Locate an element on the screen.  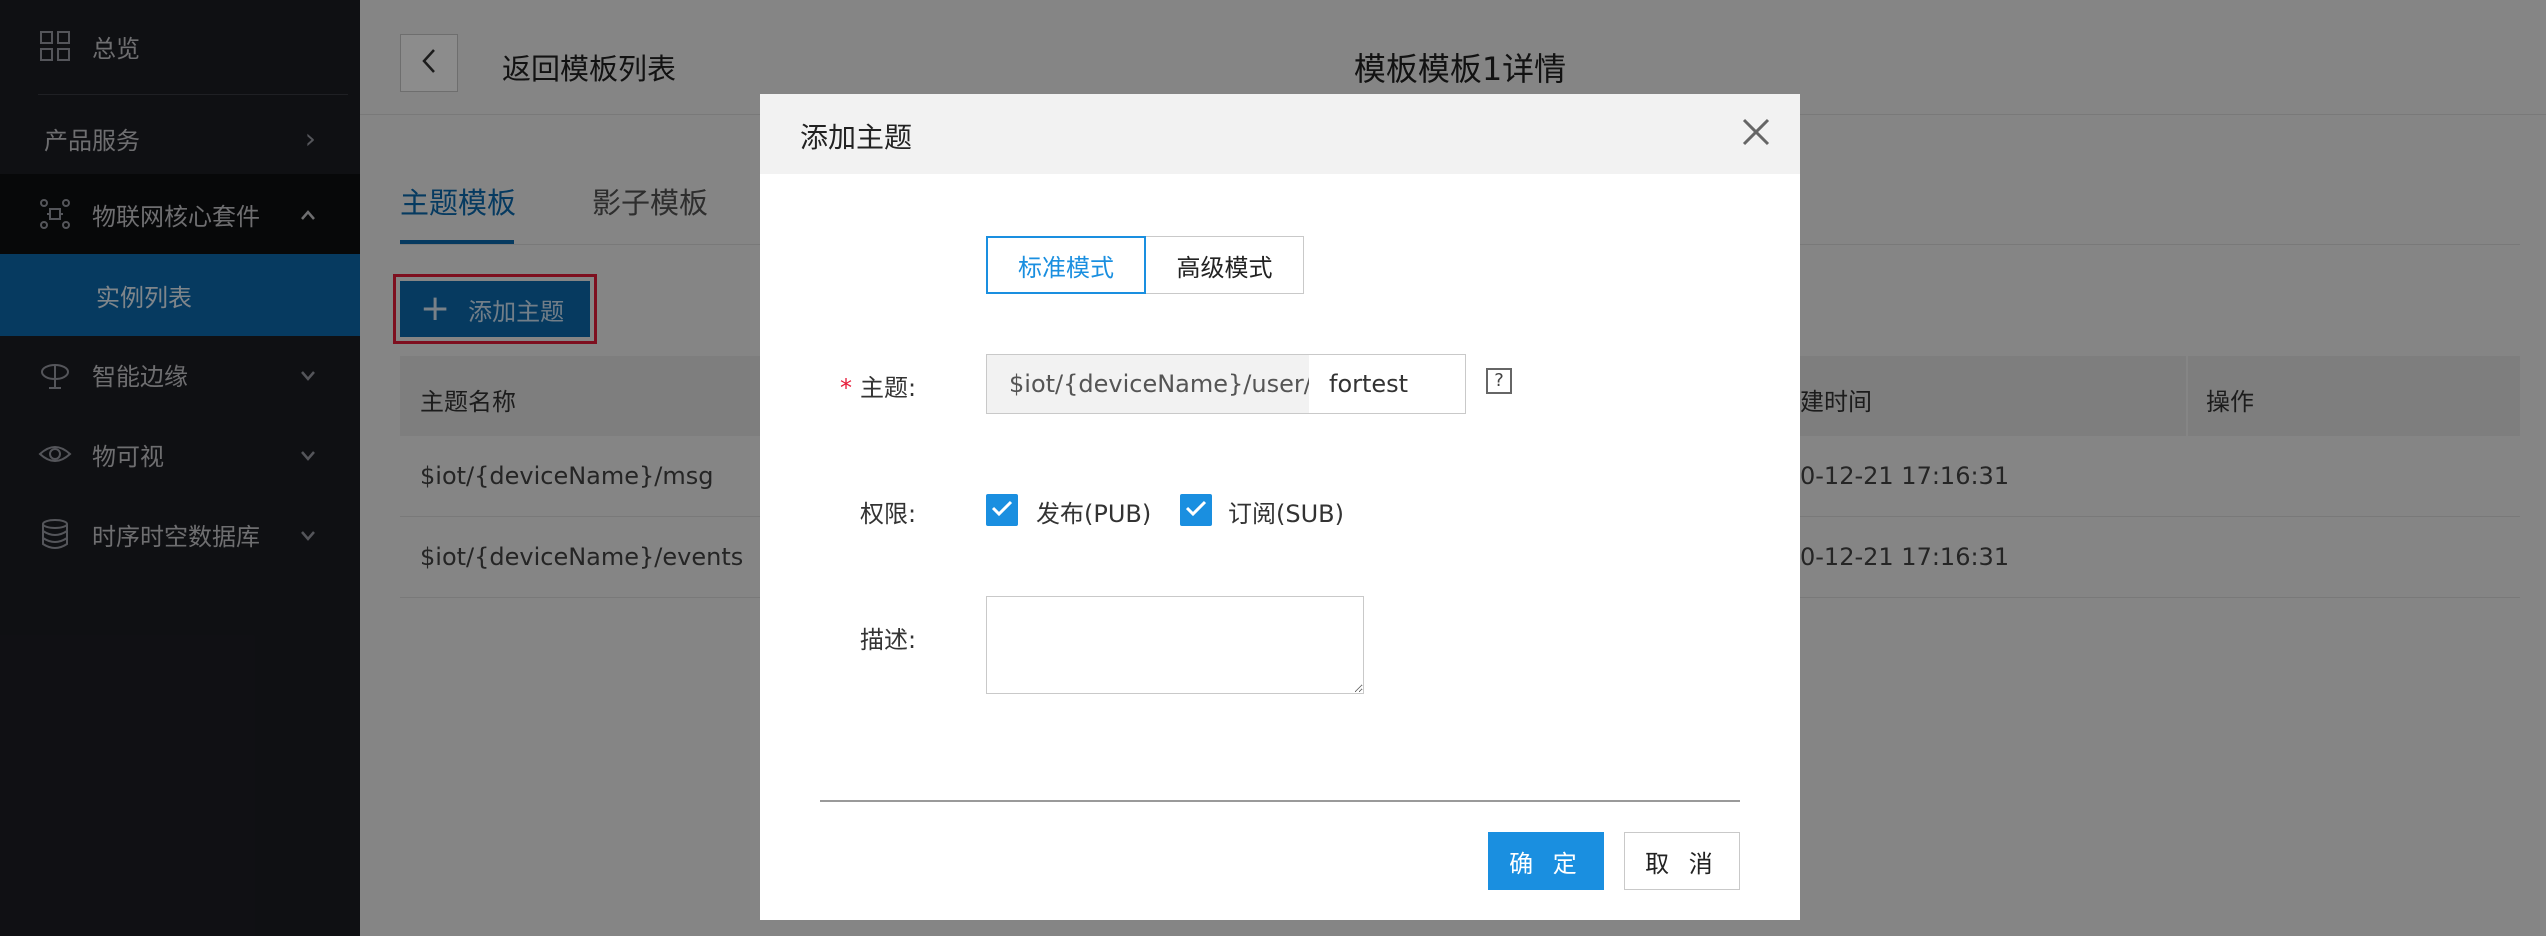
topic-label: 主题: is located at coordinates (888, 388).